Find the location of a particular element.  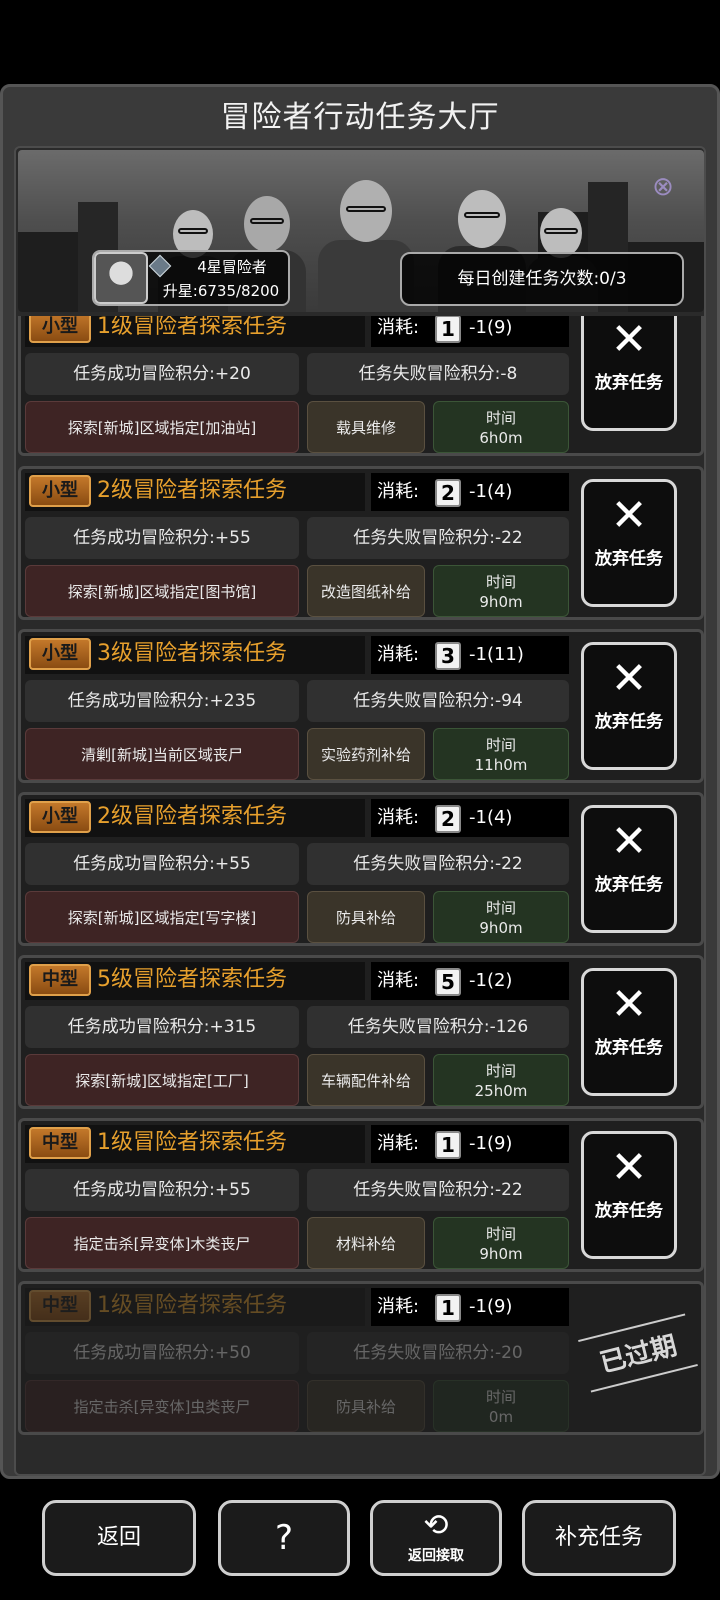

fail-points: 任务失败冒险积分:-94 is located at coordinates (438, 701).